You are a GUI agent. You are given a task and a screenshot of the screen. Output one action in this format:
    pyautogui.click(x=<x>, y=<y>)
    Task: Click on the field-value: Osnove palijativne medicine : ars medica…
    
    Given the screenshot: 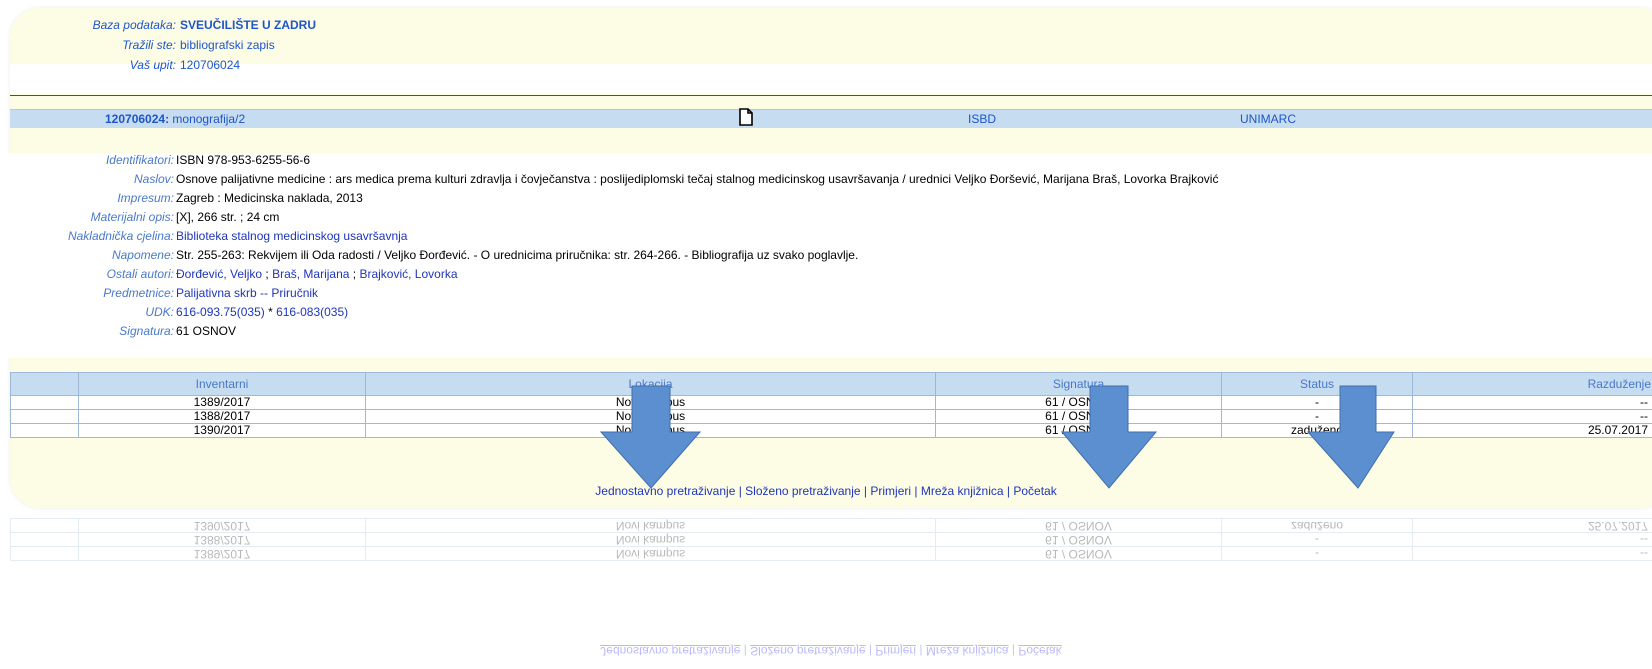 What is the action you would take?
    pyautogui.click(x=697, y=179)
    